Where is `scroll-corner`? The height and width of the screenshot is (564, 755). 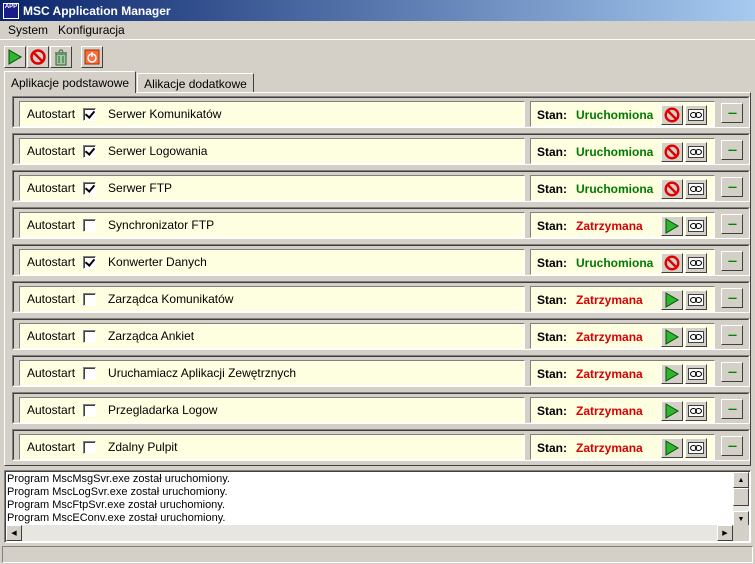 scroll-corner is located at coordinates (741, 533).